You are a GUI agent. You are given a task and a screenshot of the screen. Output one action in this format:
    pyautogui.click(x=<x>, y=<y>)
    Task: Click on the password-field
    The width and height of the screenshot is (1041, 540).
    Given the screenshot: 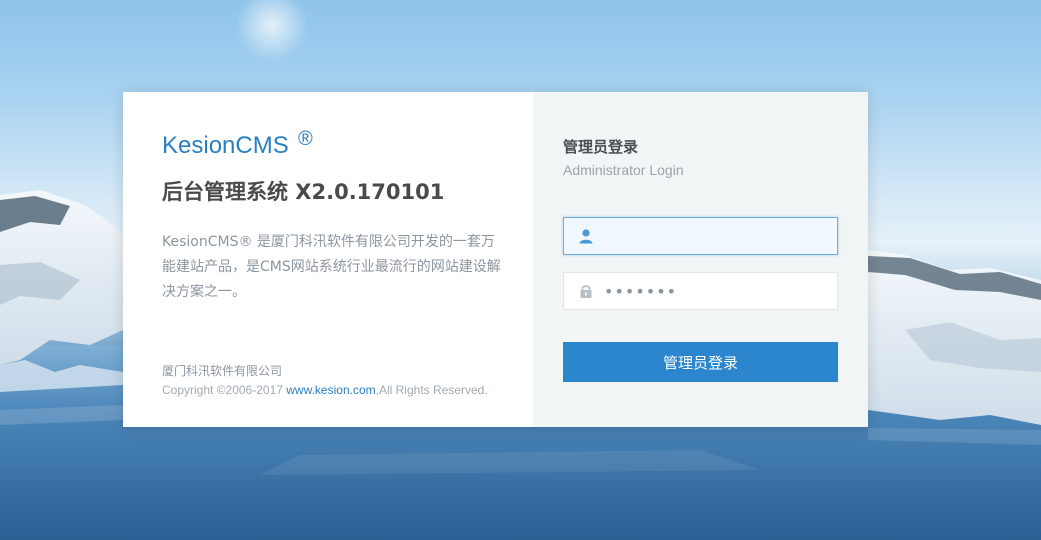 What is the action you would take?
    pyautogui.click(x=700, y=291)
    